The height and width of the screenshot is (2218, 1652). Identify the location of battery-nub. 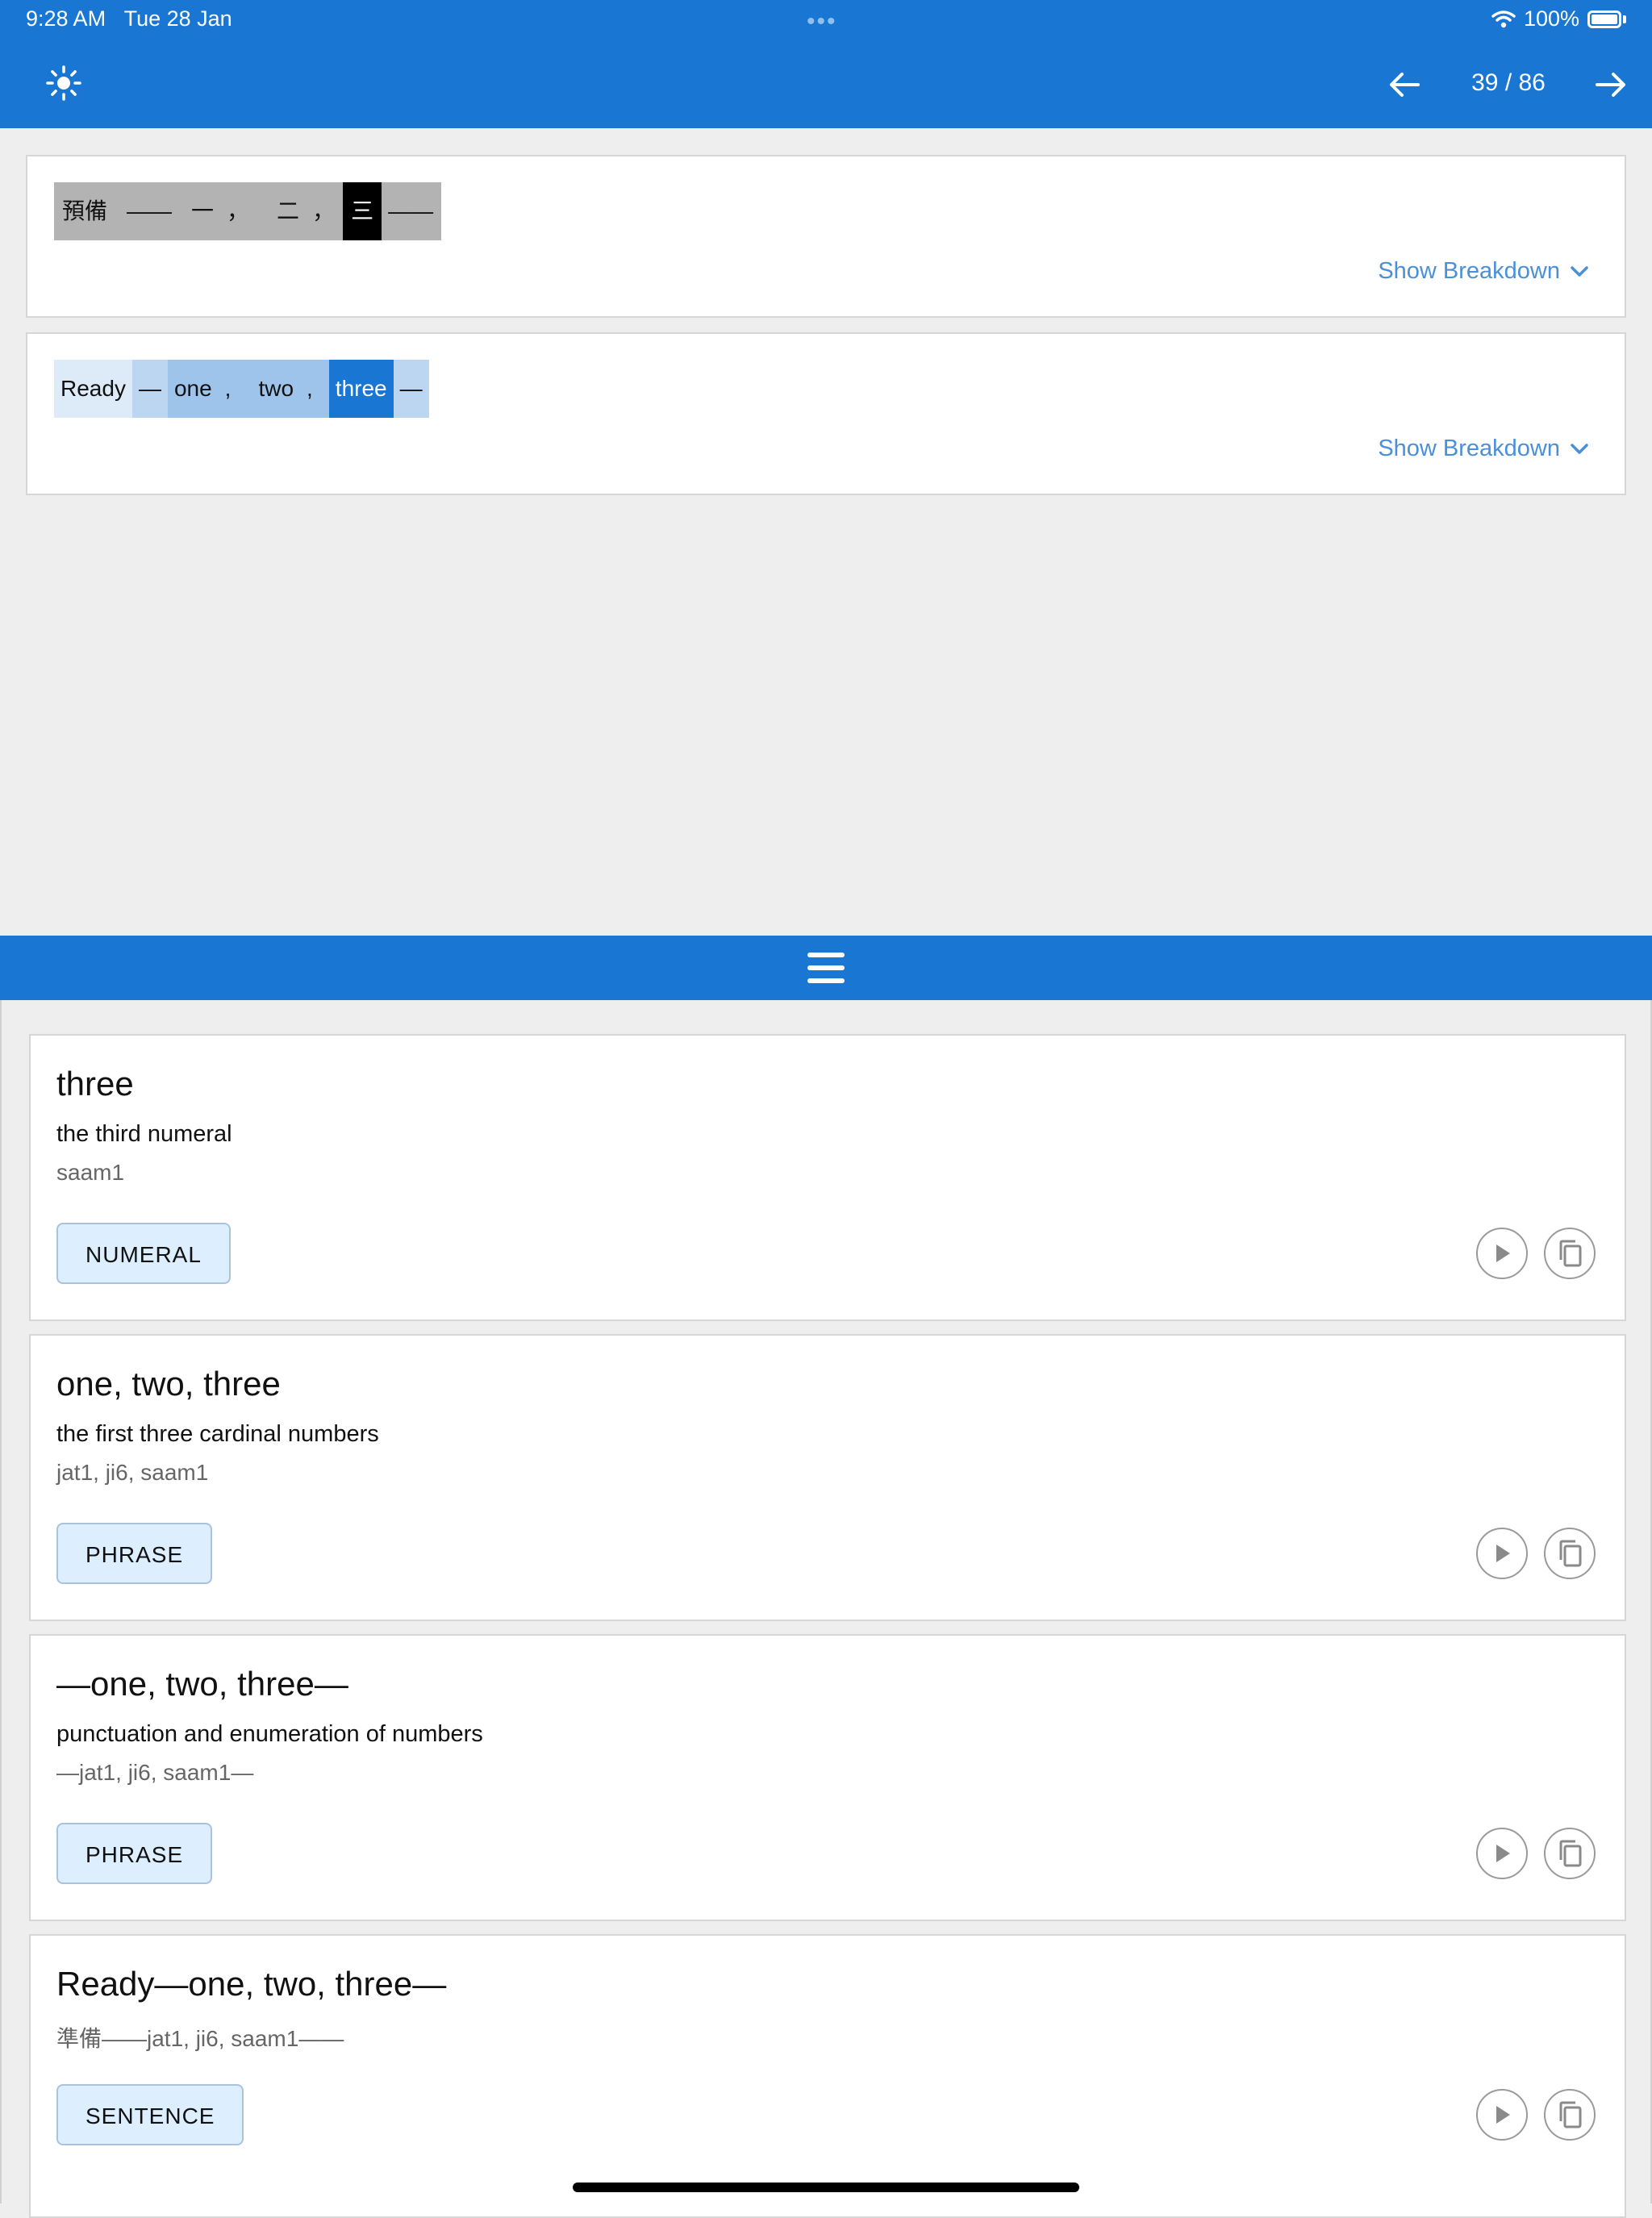
(1625, 19).